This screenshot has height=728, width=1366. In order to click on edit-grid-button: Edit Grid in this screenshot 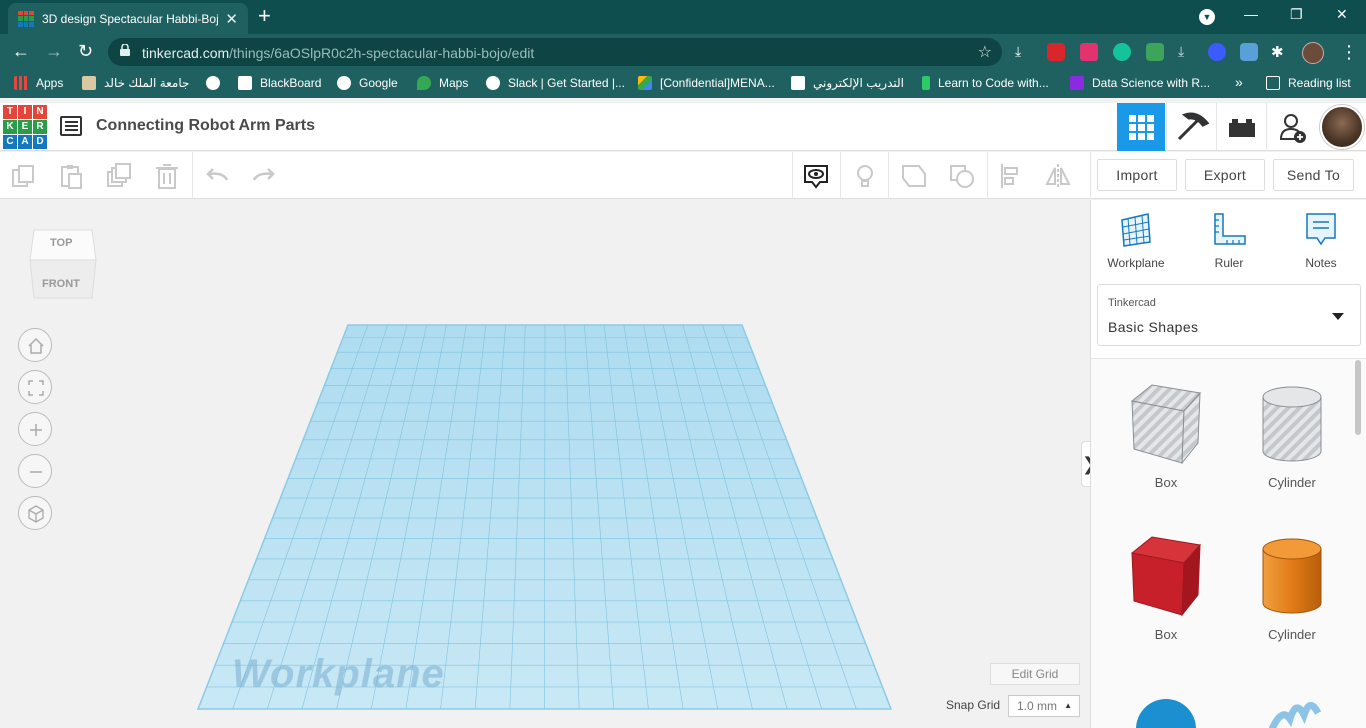, I will do `click(1035, 674)`.